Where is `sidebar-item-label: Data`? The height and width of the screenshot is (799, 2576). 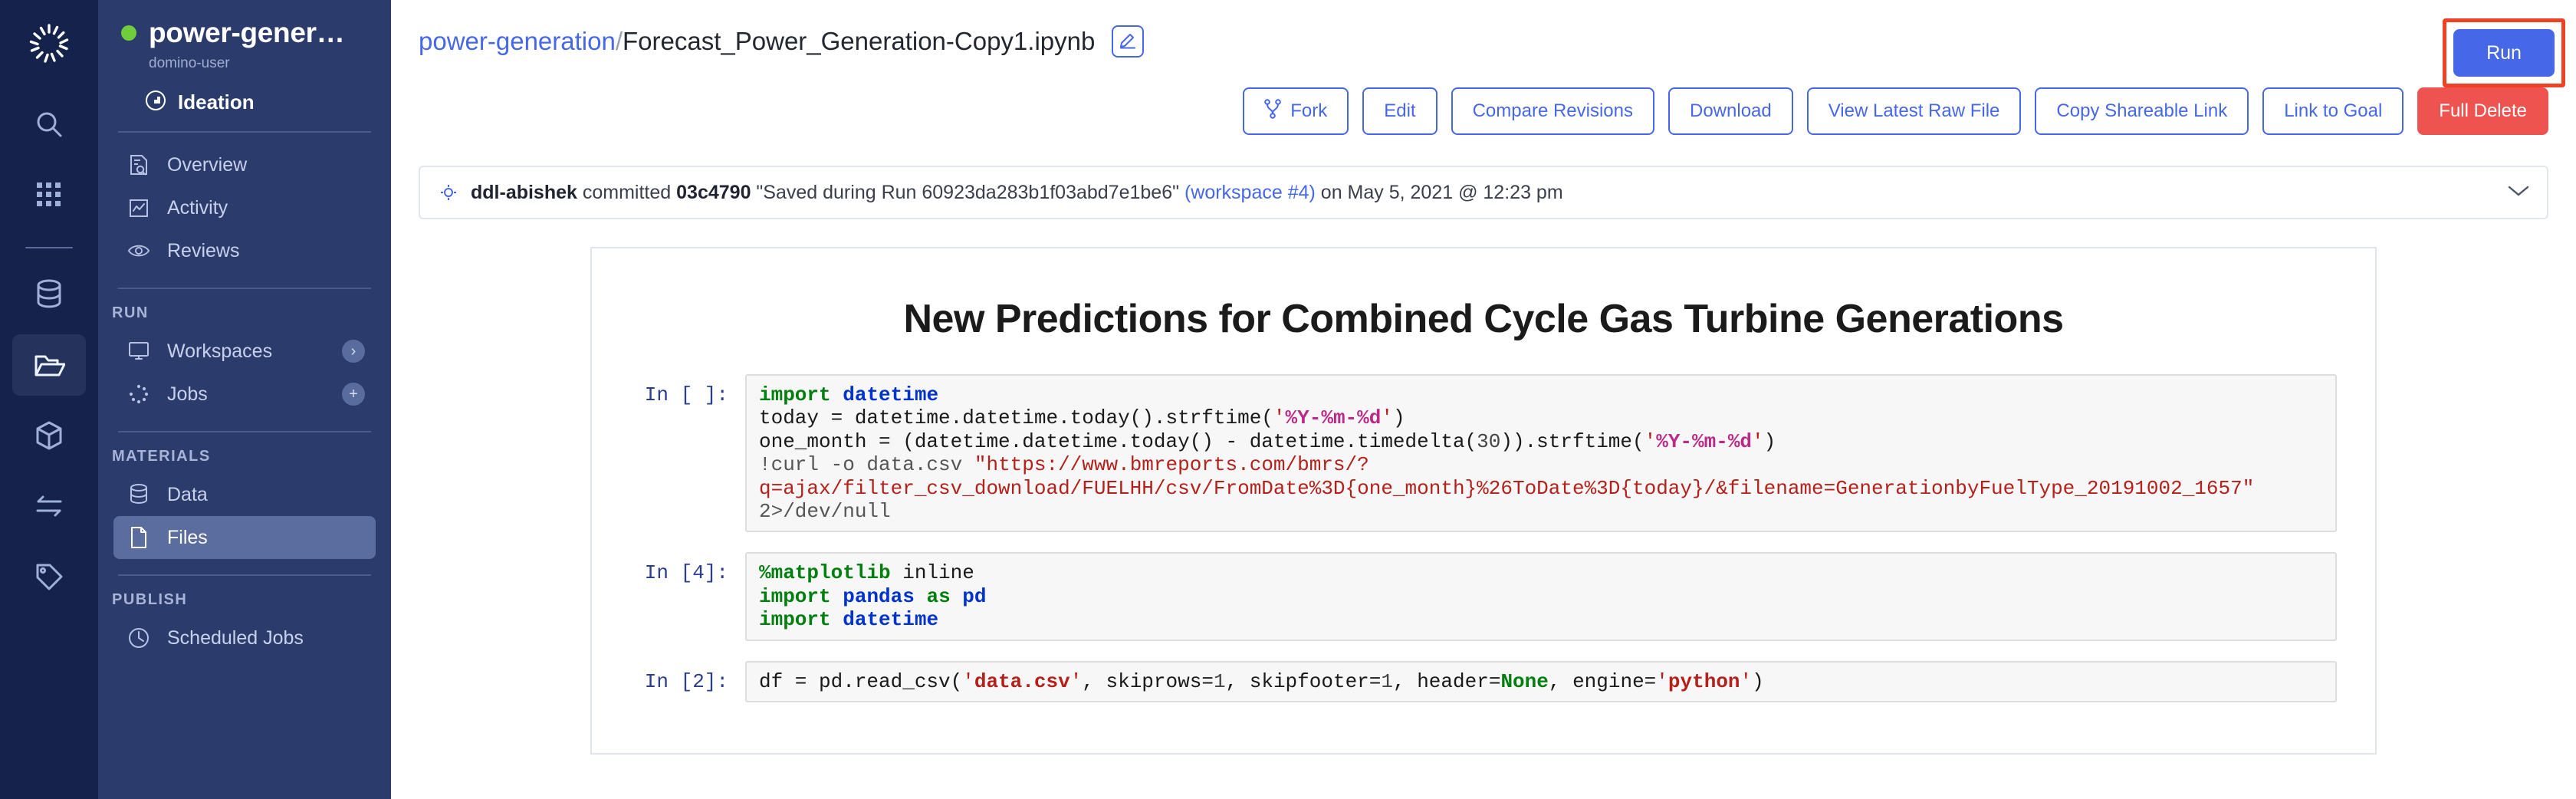
sidebar-item-label: Data is located at coordinates (187, 494).